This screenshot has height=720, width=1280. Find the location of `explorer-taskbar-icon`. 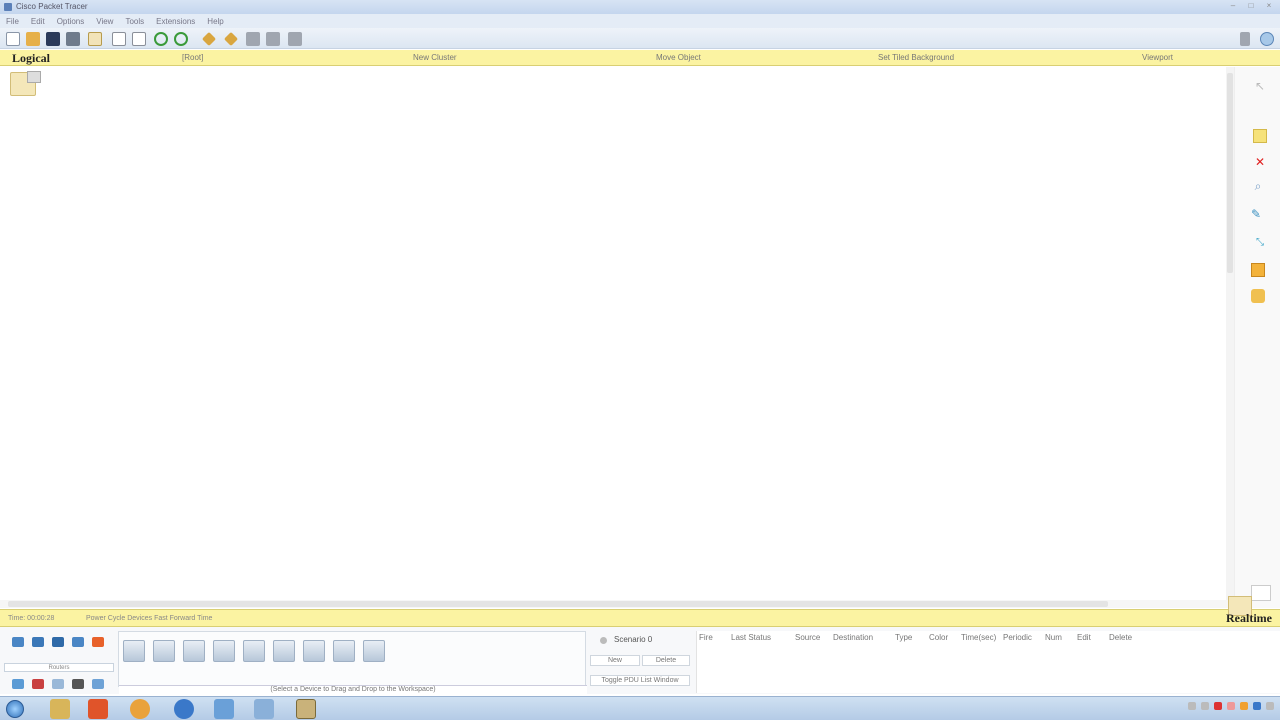

explorer-taskbar-icon is located at coordinates (60, 709).